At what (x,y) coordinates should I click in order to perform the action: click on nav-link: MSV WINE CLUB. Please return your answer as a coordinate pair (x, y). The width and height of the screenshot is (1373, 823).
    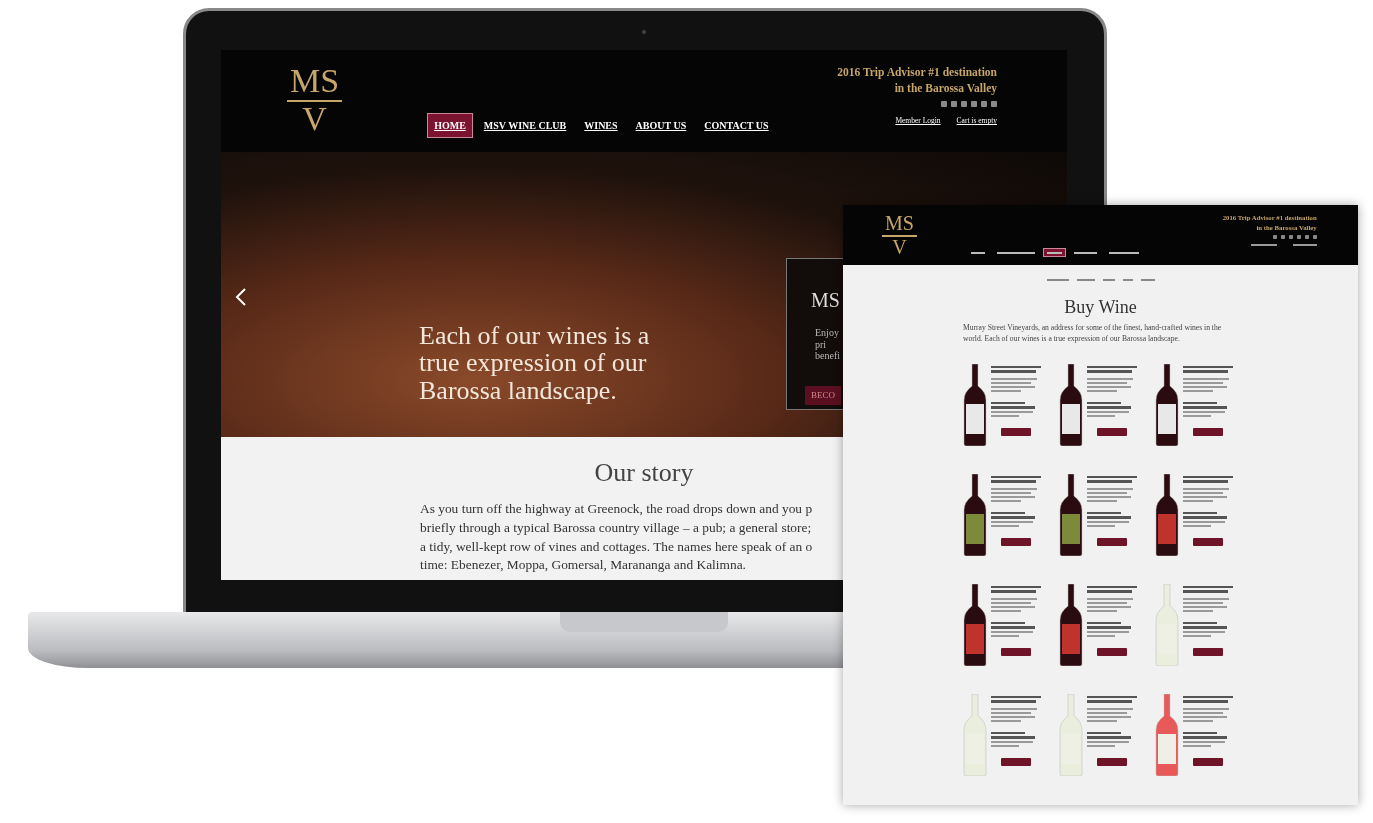
    Looking at the image, I should click on (525, 125).